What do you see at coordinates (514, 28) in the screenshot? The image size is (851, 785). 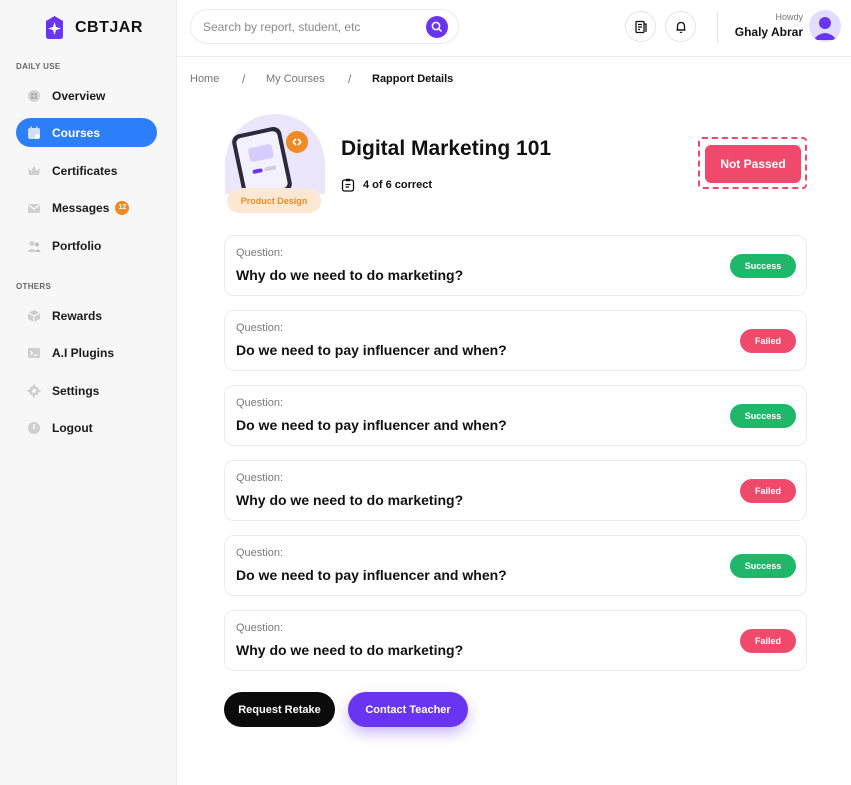 I see `top-header: Howdy Ghaly Abrar` at bounding box center [514, 28].